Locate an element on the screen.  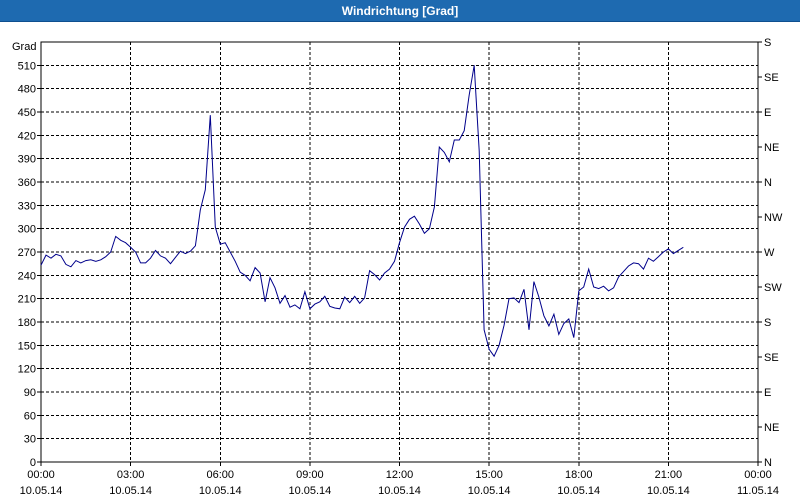
y-tick-label: 180 is located at coordinates (27, 323).